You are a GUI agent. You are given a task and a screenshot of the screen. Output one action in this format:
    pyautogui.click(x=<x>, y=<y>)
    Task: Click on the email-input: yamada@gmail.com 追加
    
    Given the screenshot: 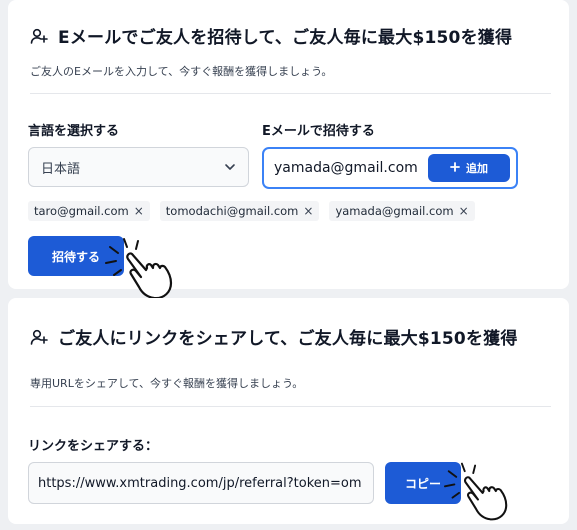 What is the action you would take?
    pyautogui.click(x=390, y=168)
    